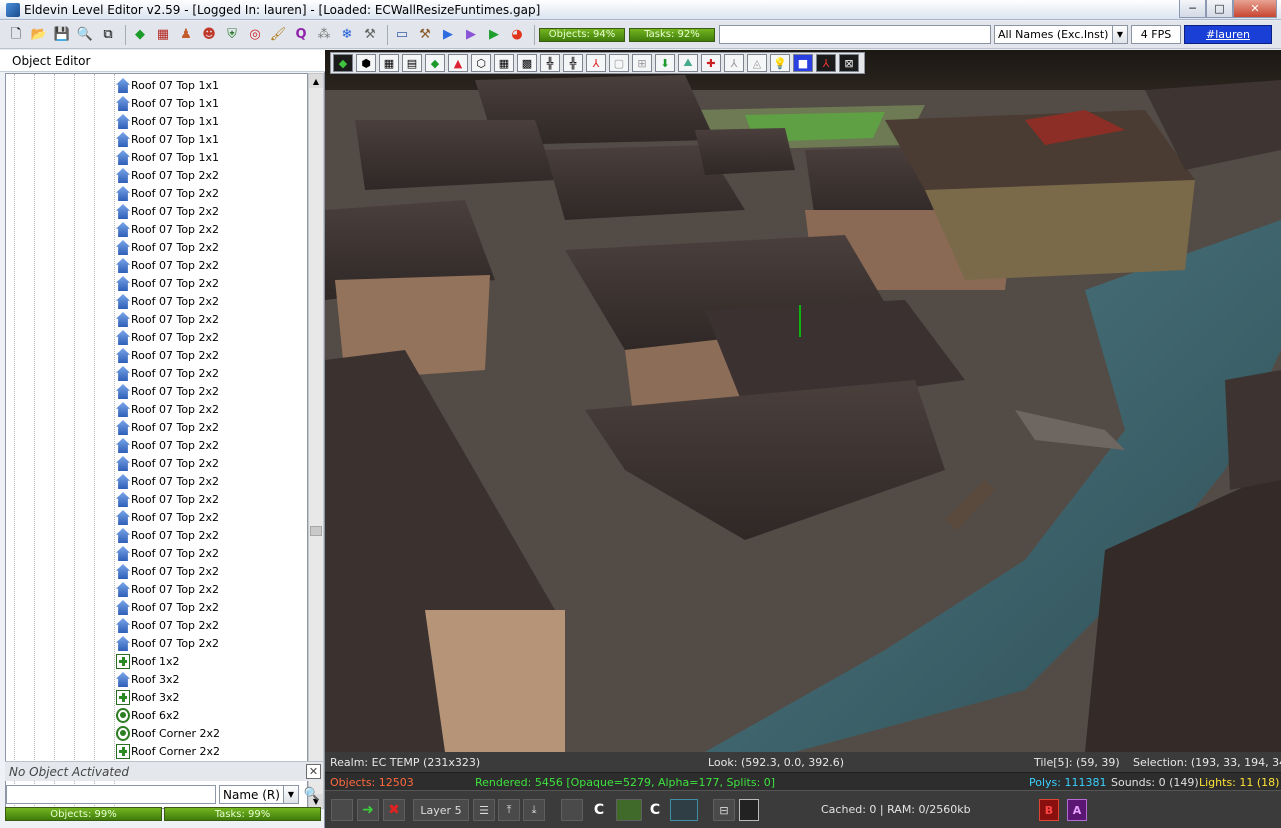 Image resolution: width=1281 pixels, height=828 pixels. I want to click on tree-scrollbar: ▲ ▼, so click(316, 441).